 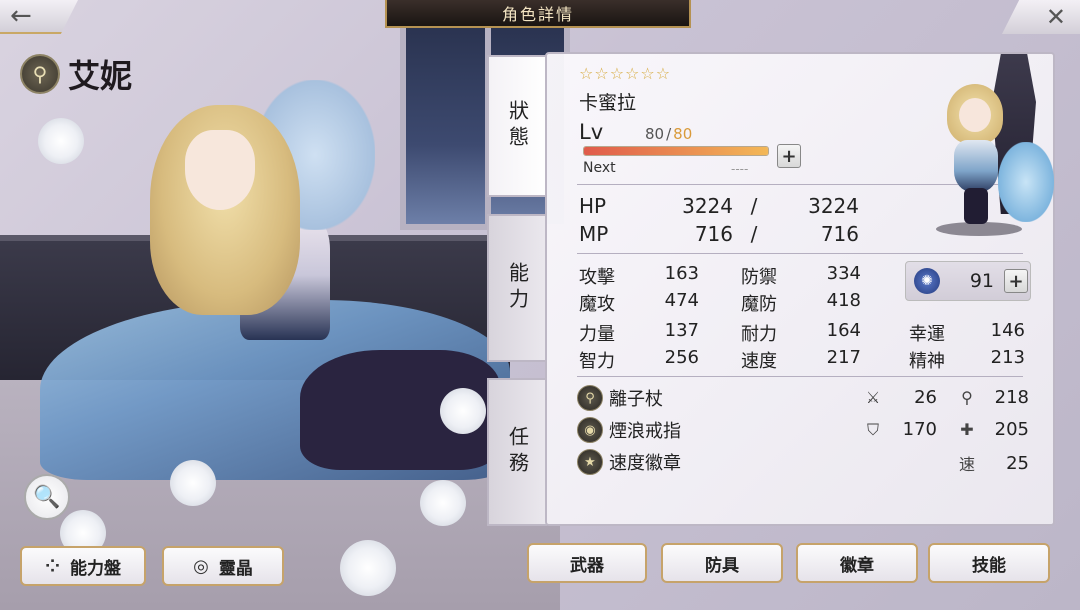 What do you see at coordinates (220, 170) in the screenshot?
I see `art-face` at bounding box center [220, 170].